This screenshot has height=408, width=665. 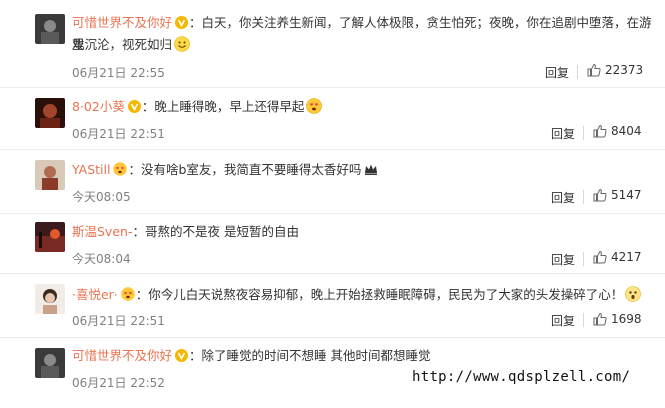 I want to click on like-button: 8404, so click(x=617, y=131).